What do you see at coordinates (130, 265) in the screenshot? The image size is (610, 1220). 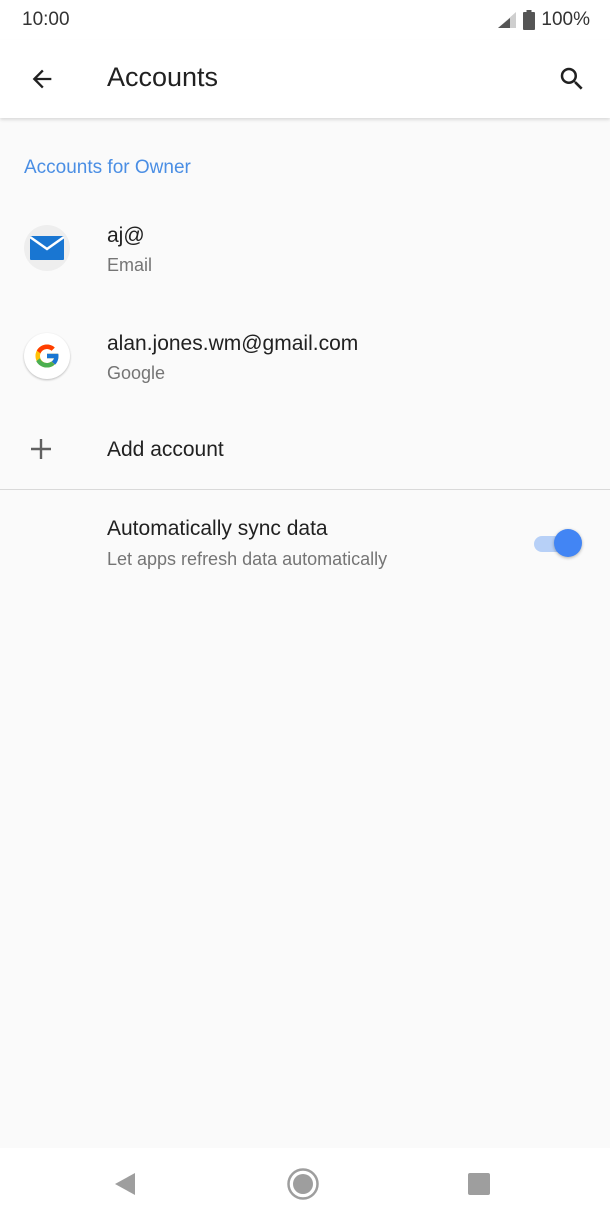 I see `account-type: Email` at bounding box center [130, 265].